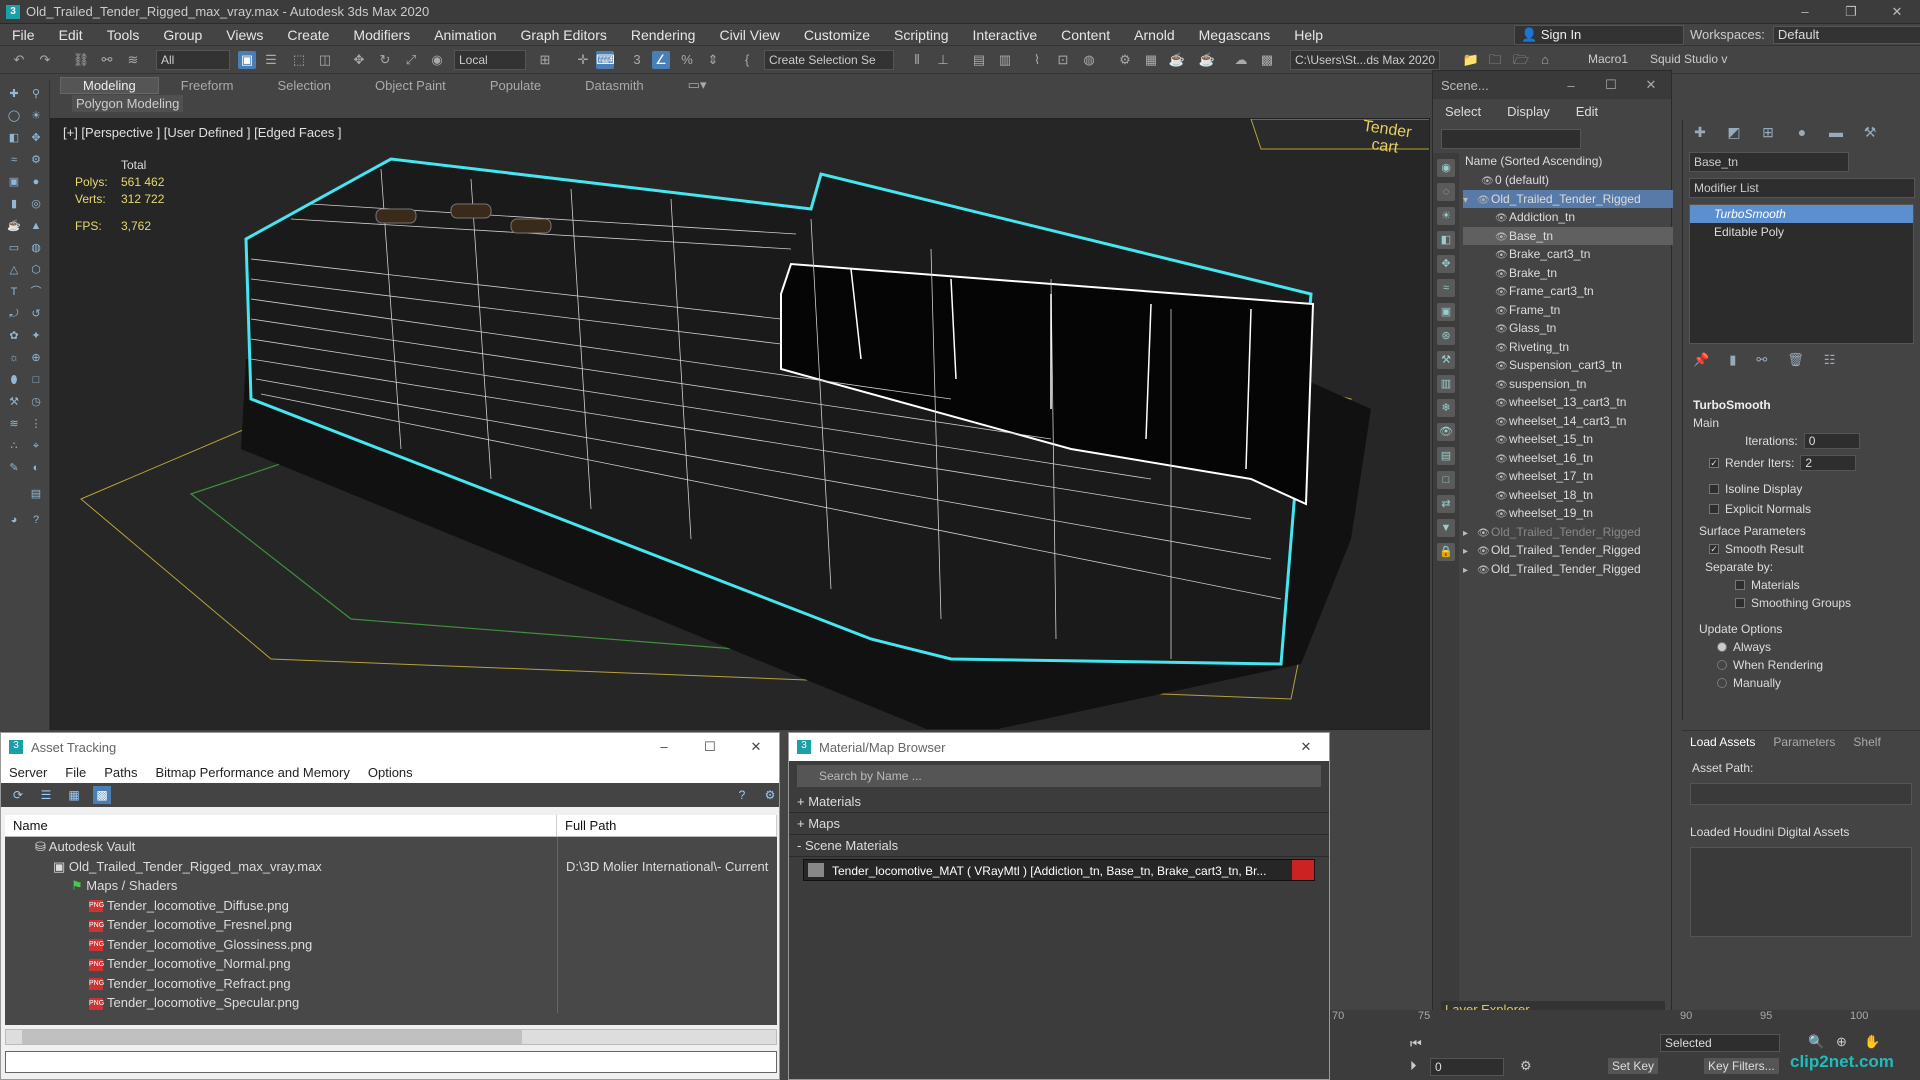 The image size is (1920, 1080). I want to click on table-row: PNG Tender_locomotive_Glossiness.png, so click(391, 944).